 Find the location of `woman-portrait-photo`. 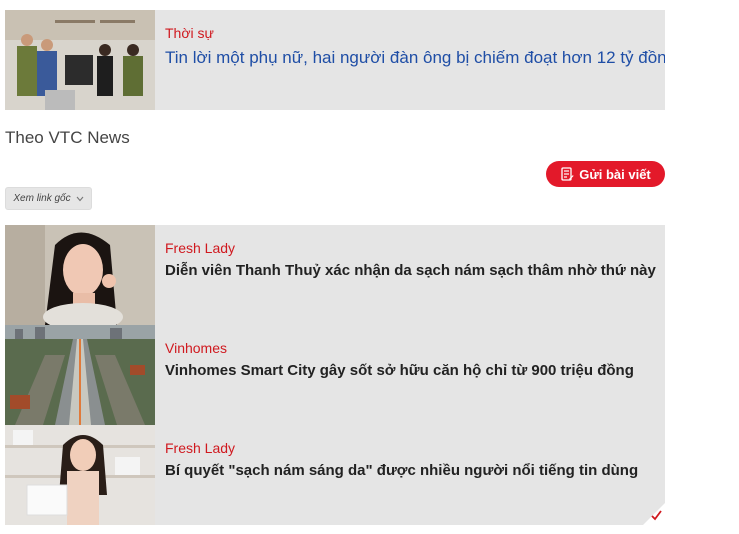

woman-portrait-photo is located at coordinates (80, 275).